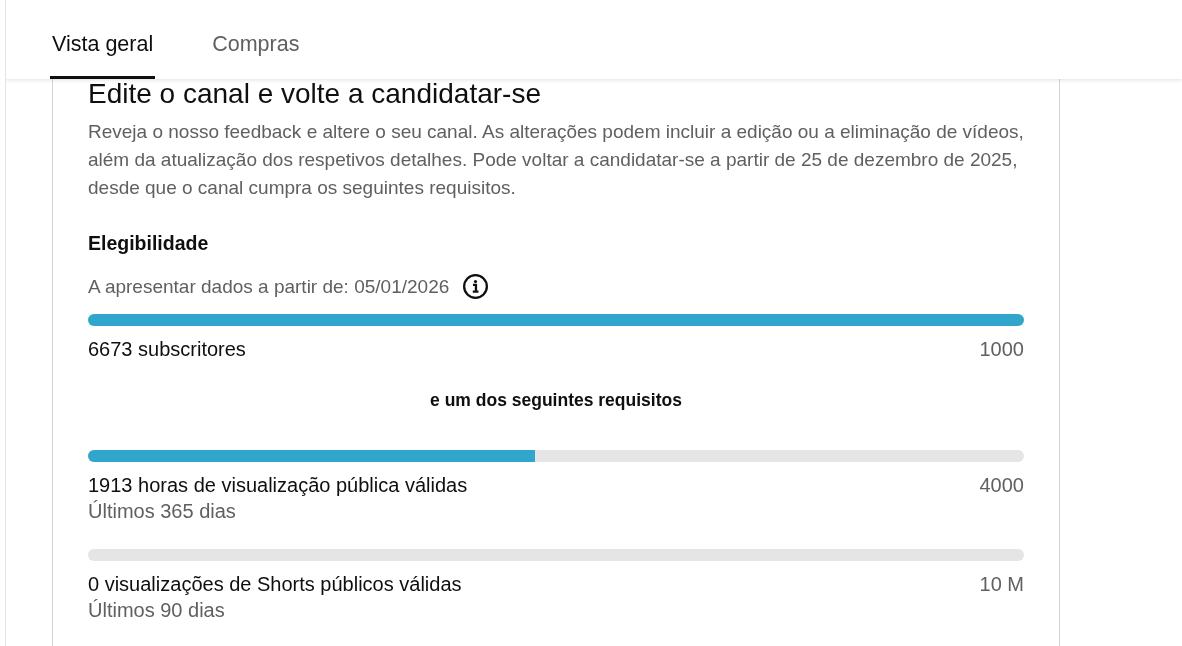 The height and width of the screenshot is (646, 1182). I want to click on tab: Vista geral, so click(103, 39).